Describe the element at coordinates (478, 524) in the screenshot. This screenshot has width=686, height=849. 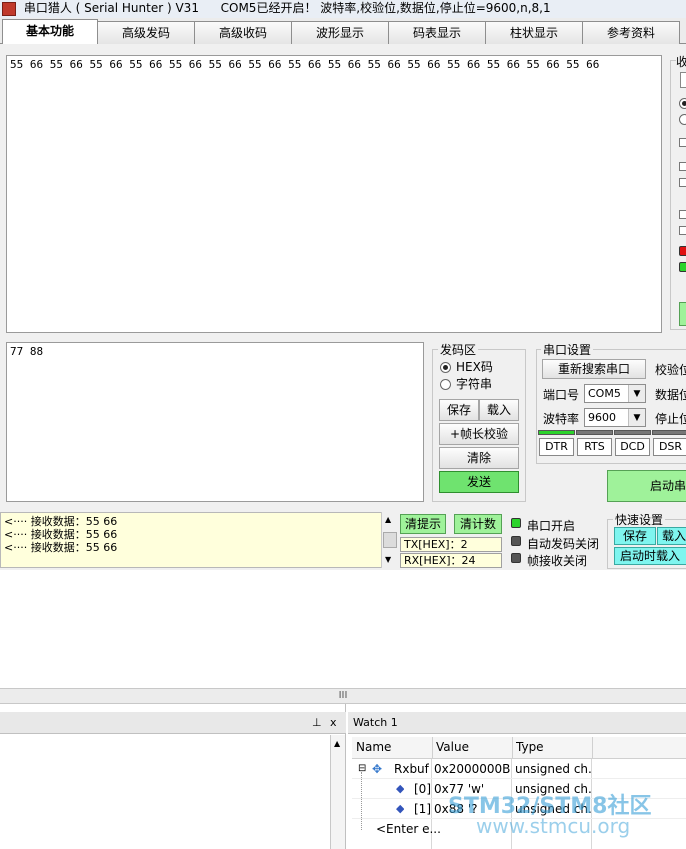
I see `clear-count-button: 清计数` at that location.